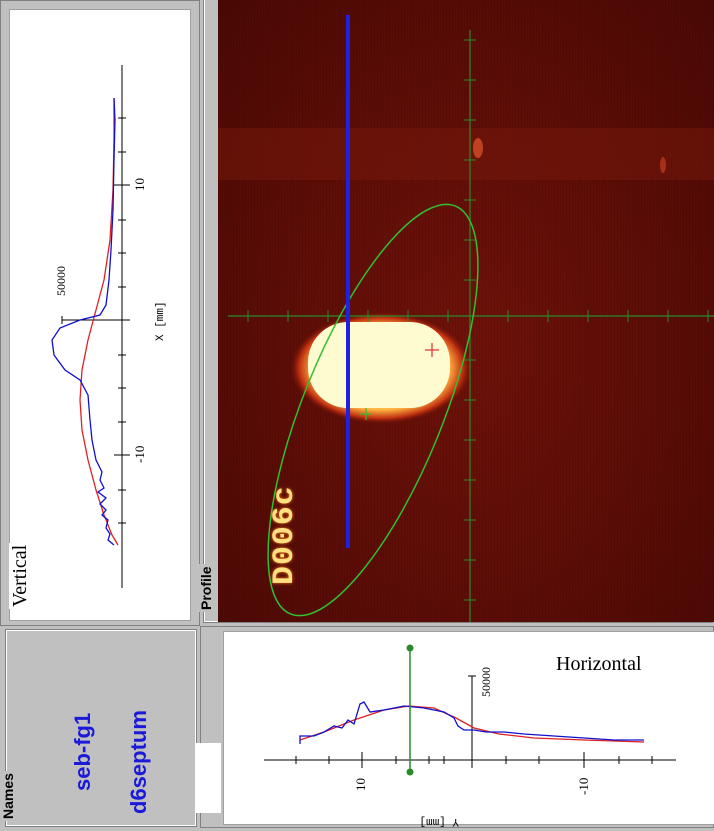 Image resolution: width=714 pixels, height=831 pixels. I want to click on vertical-tick-10: 10, so click(139, 184).